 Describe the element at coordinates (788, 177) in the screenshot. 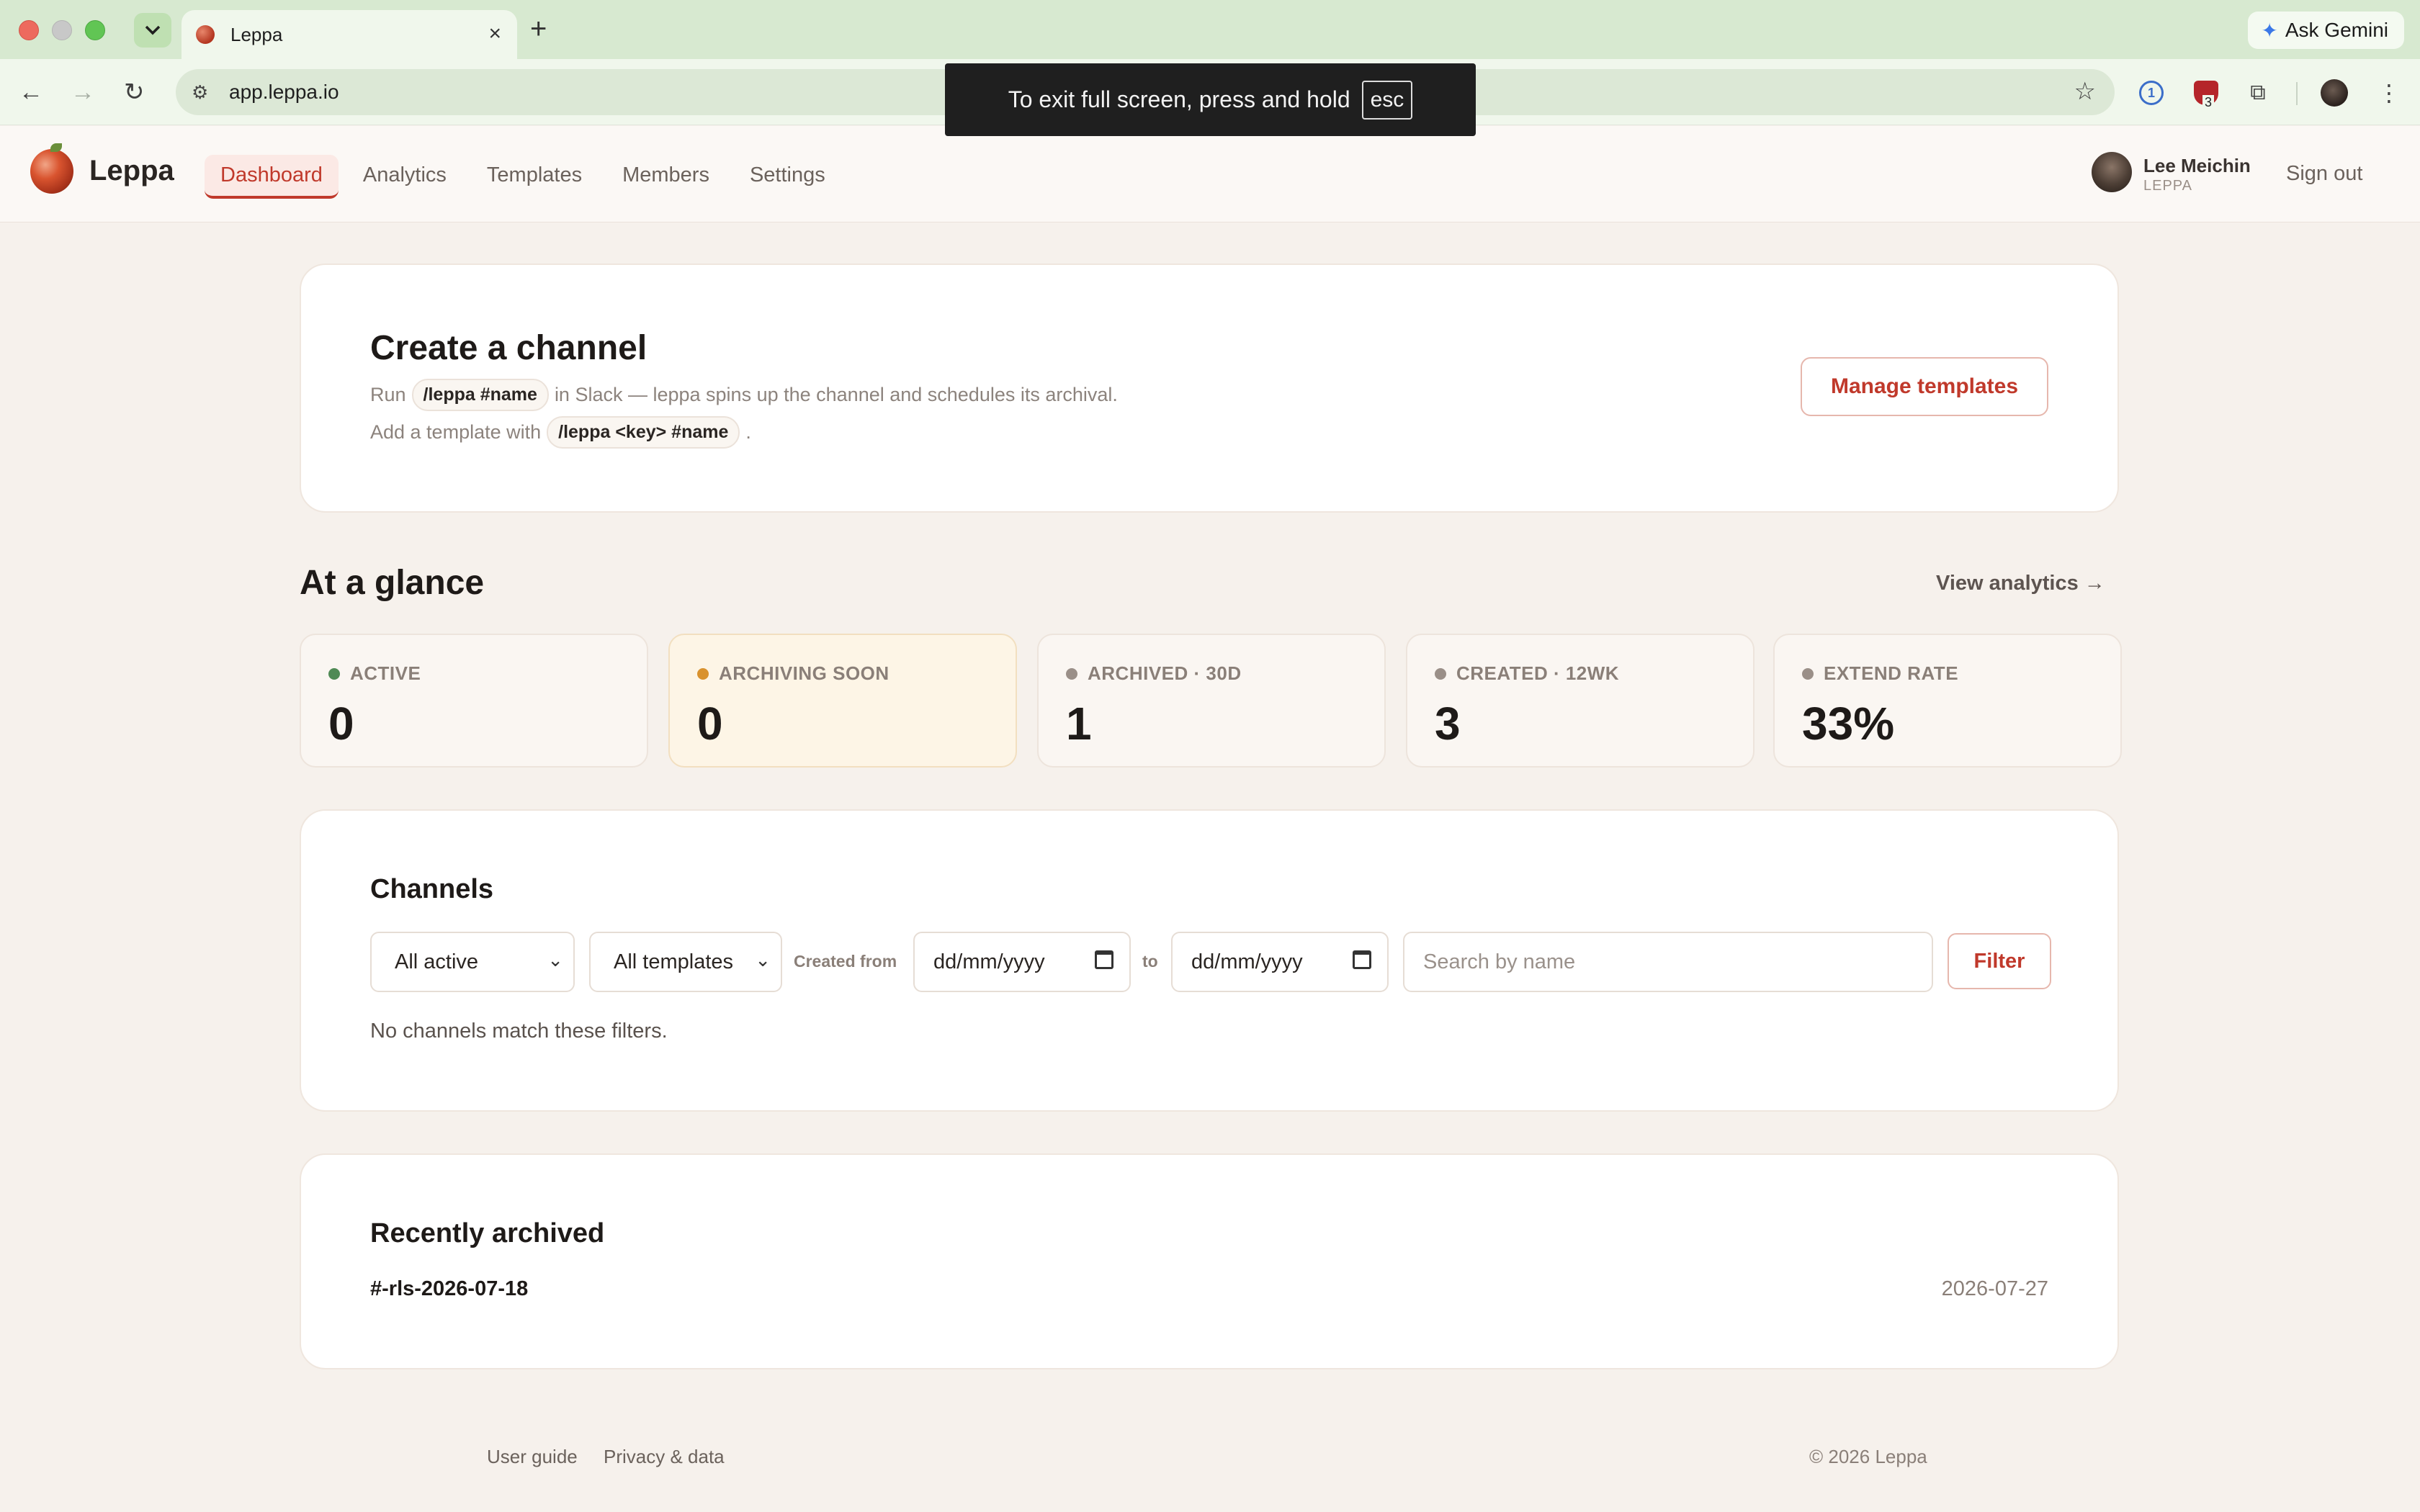

I see `nav-settings: Settings` at that location.